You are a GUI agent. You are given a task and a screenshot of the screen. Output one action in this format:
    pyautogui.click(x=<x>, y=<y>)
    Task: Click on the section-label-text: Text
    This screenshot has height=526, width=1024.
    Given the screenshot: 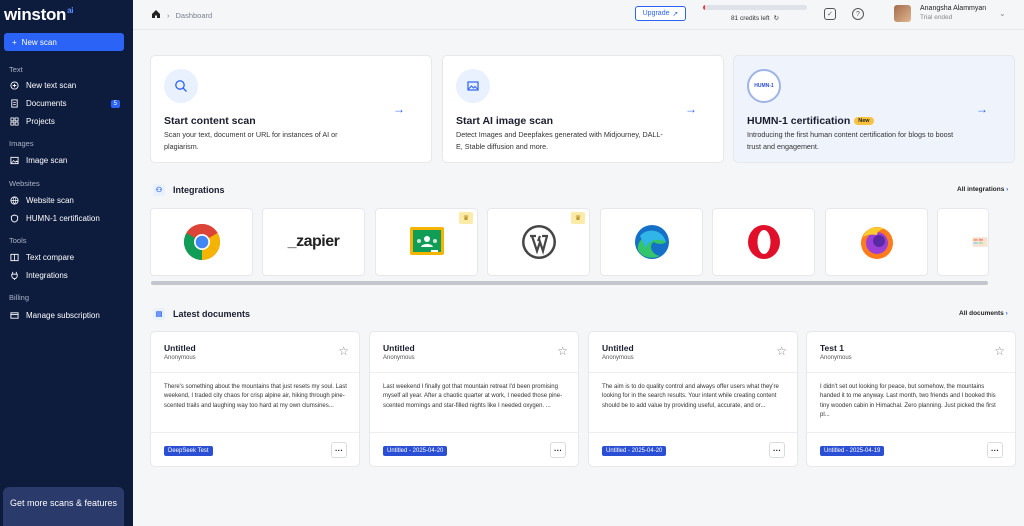 What is the action you would take?
    pyautogui.click(x=16, y=69)
    